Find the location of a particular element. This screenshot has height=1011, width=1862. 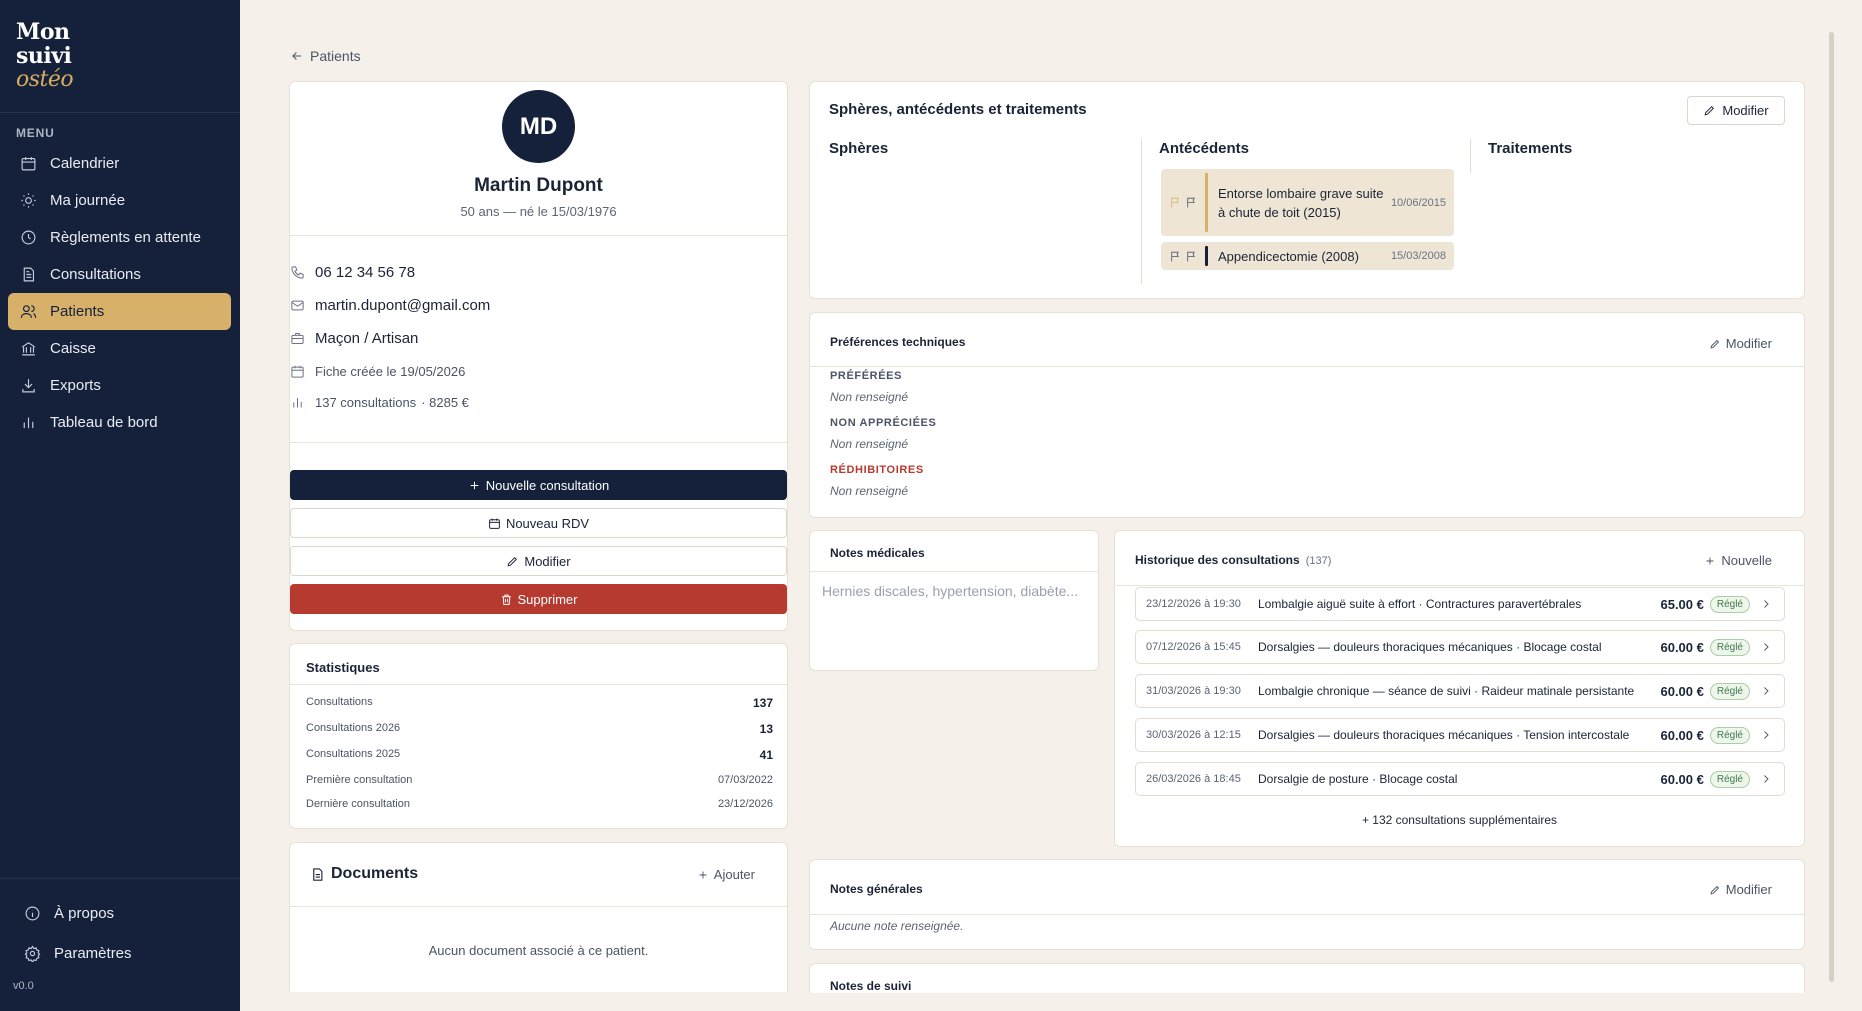

edit-patient-button: Modifier is located at coordinates (538, 561).